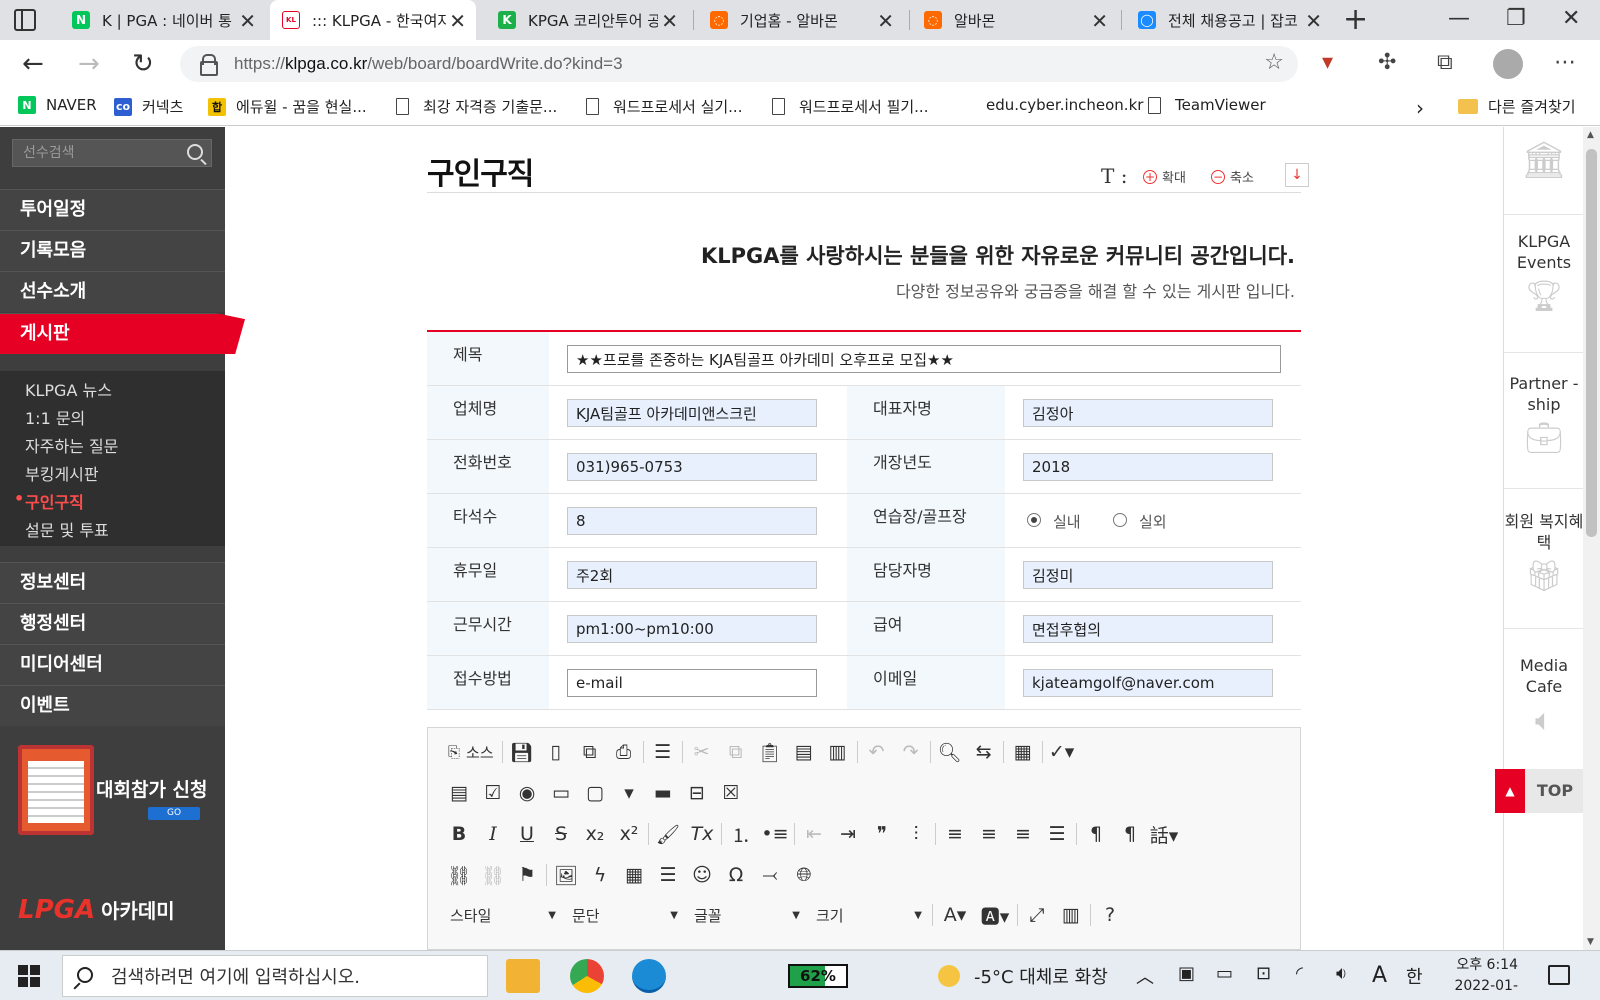 The image size is (1600, 1000). What do you see at coordinates (62, 473) in the screenshot?
I see `subnav-booking: 부킹게시판` at bounding box center [62, 473].